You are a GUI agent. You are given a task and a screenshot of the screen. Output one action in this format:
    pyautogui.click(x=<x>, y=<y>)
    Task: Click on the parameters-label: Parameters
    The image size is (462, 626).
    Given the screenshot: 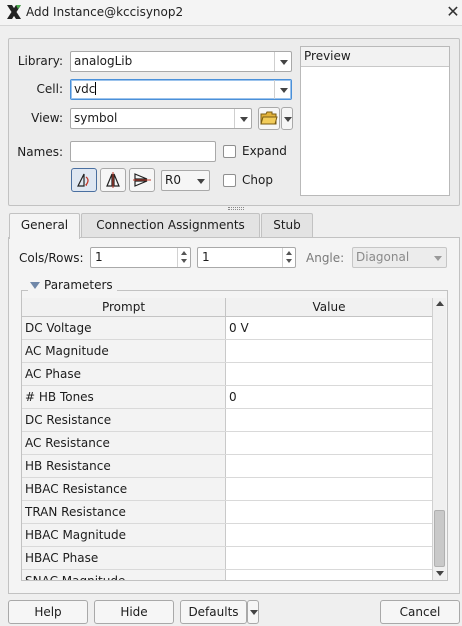 What is the action you would take?
    pyautogui.click(x=78, y=285)
    